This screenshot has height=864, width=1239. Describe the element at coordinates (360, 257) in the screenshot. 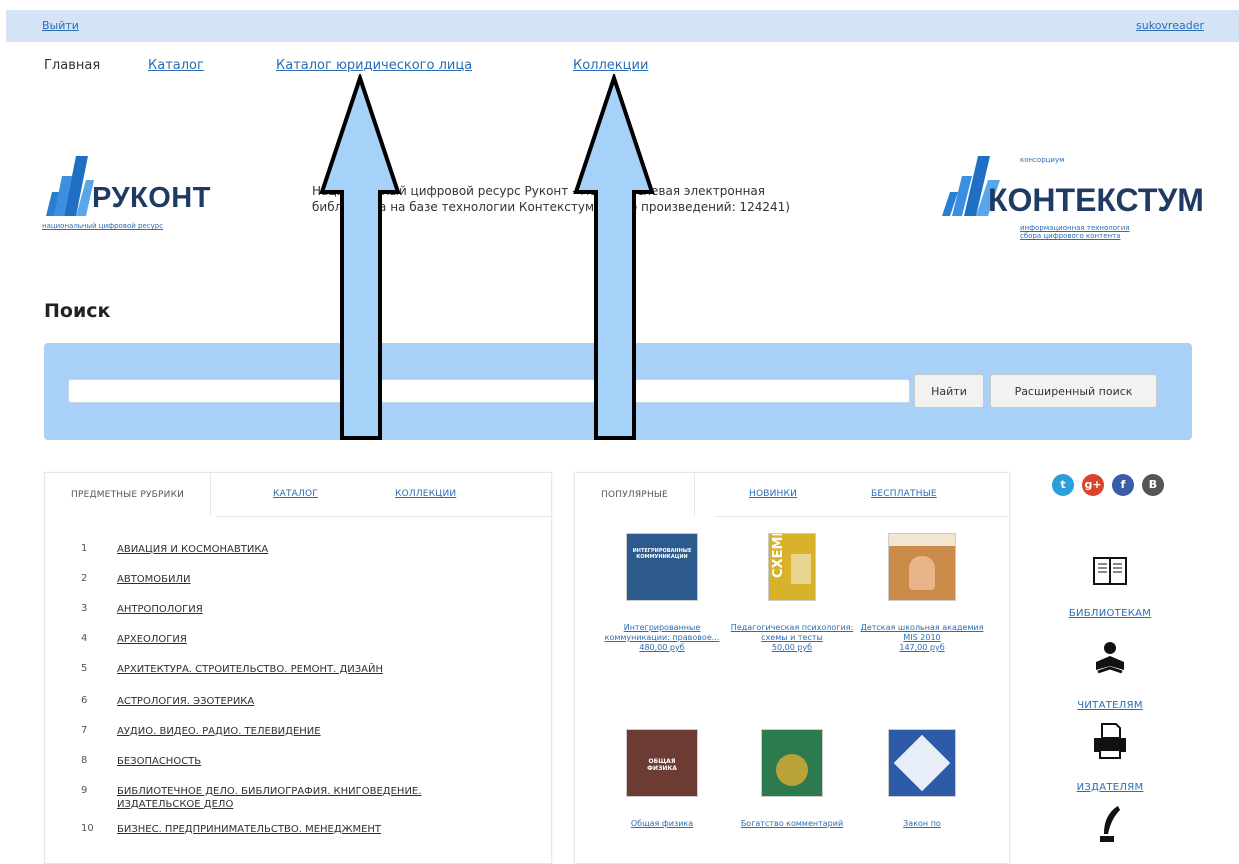

I see `annotation-arrow-up-left` at that location.